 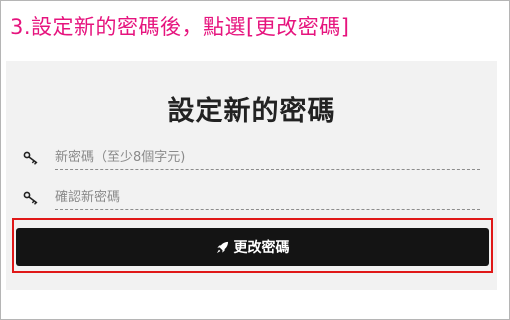 What do you see at coordinates (267, 157) in the screenshot?
I see `new-password-input` at bounding box center [267, 157].